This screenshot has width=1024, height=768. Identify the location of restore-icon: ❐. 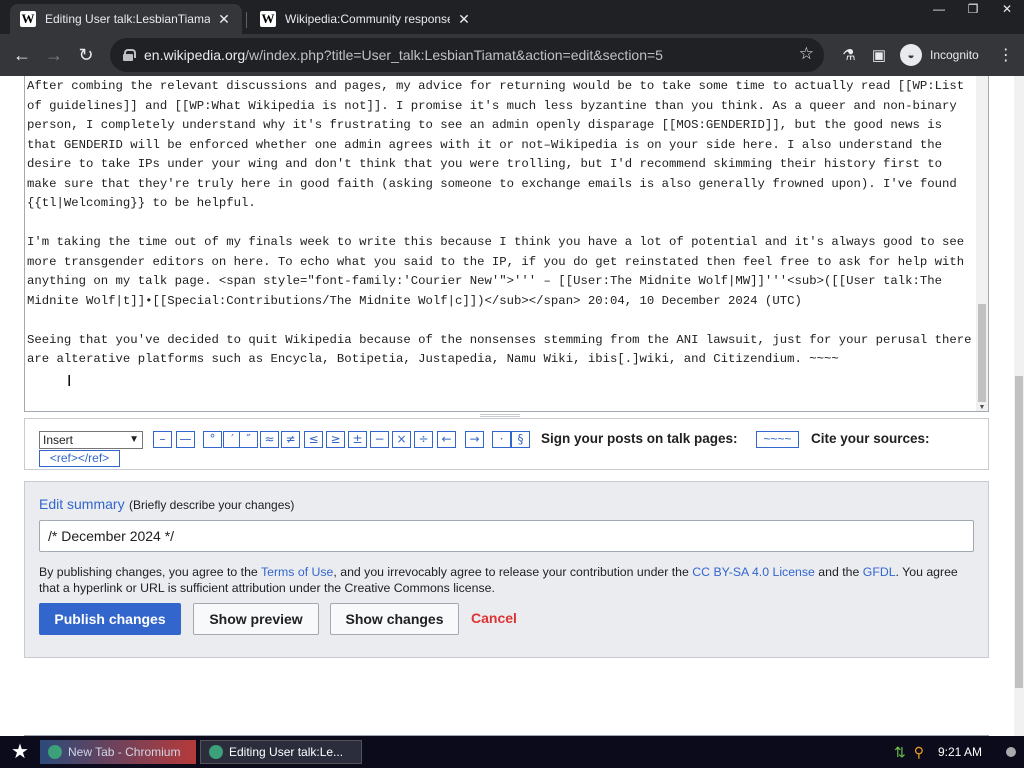
(973, 10).